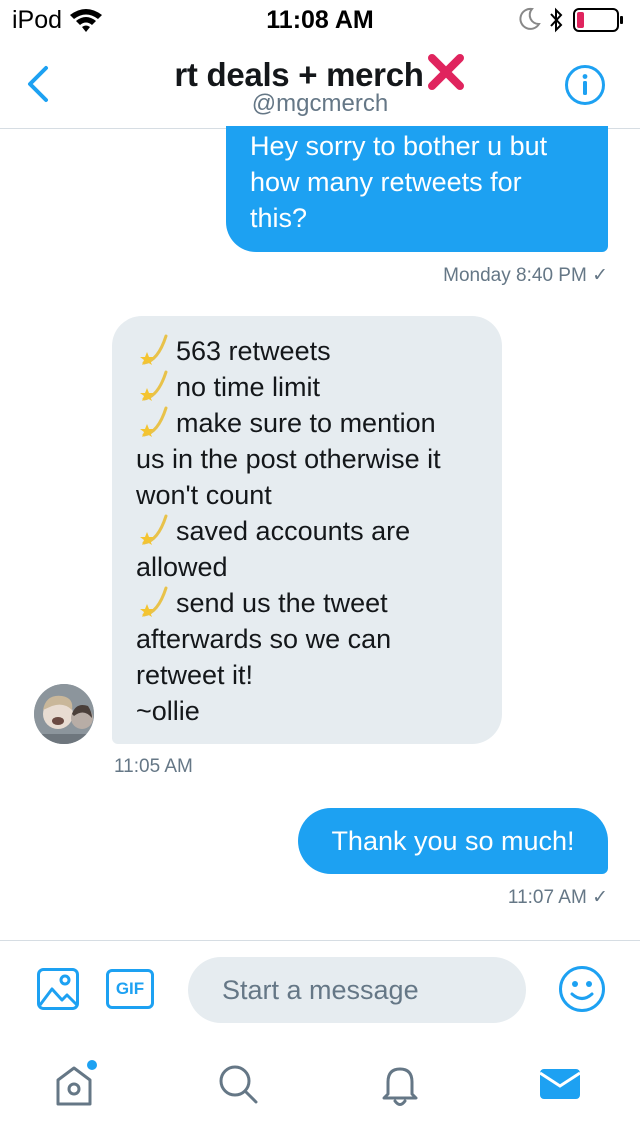 This screenshot has width=640, height=1136. I want to click on gif-button: GIF, so click(130, 989).